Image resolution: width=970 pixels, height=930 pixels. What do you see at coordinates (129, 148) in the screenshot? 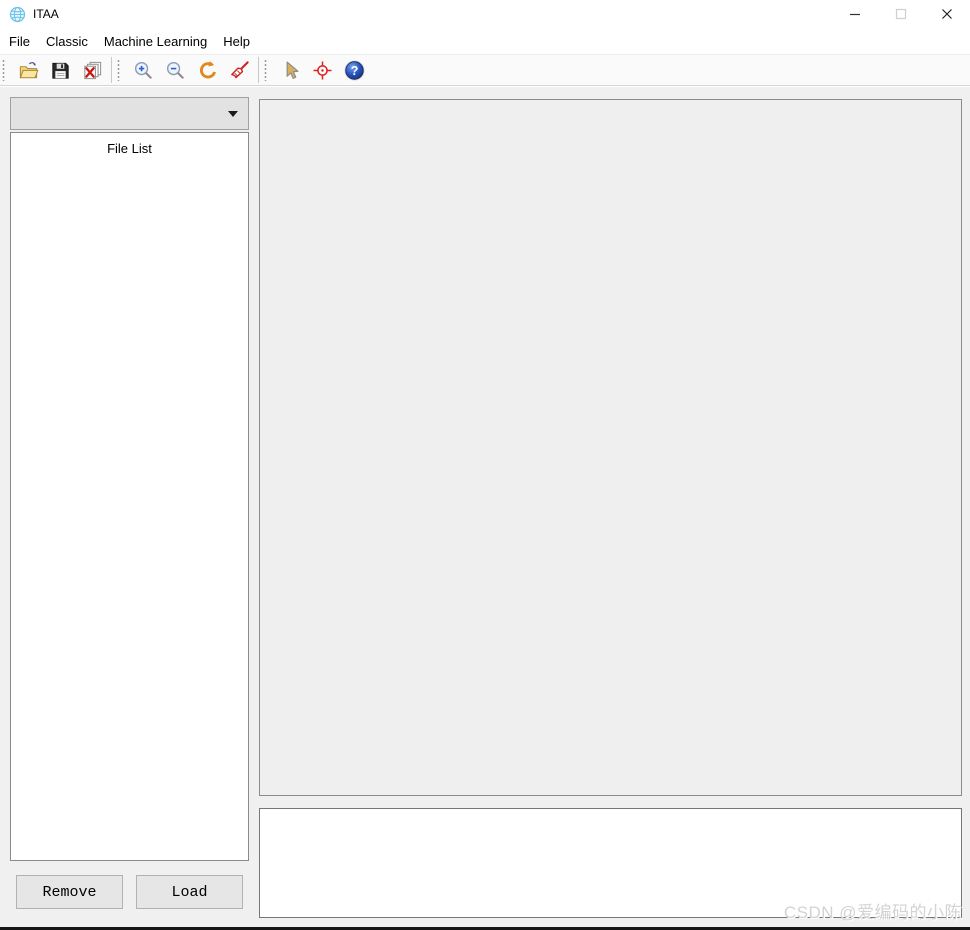
I see `file-list-title: File List` at bounding box center [129, 148].